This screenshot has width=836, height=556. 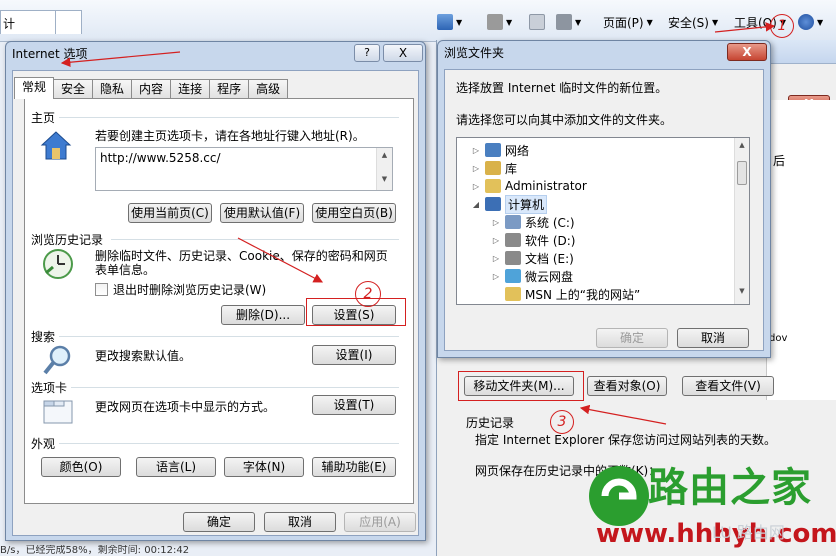 I want to click on annotation-circle-2: 2, so click(x=368, y=294).